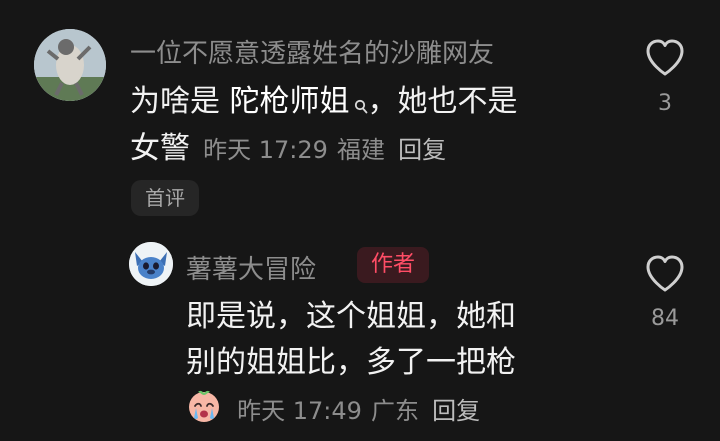  I want to click on comment-text-line1: 为啥是 陀枪师姐 ，她也不是, so click(324, 104).